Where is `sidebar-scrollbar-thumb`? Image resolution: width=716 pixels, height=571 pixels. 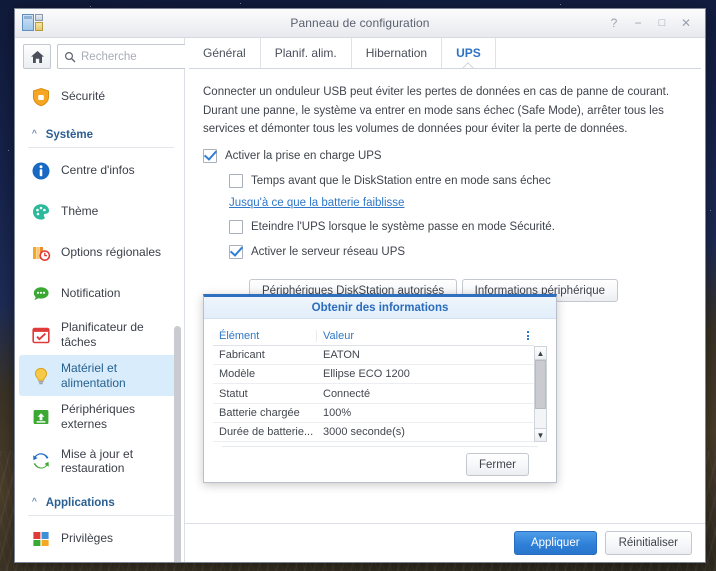
sidebar-scrollbar-thumb is located at coordinates (177, 444).